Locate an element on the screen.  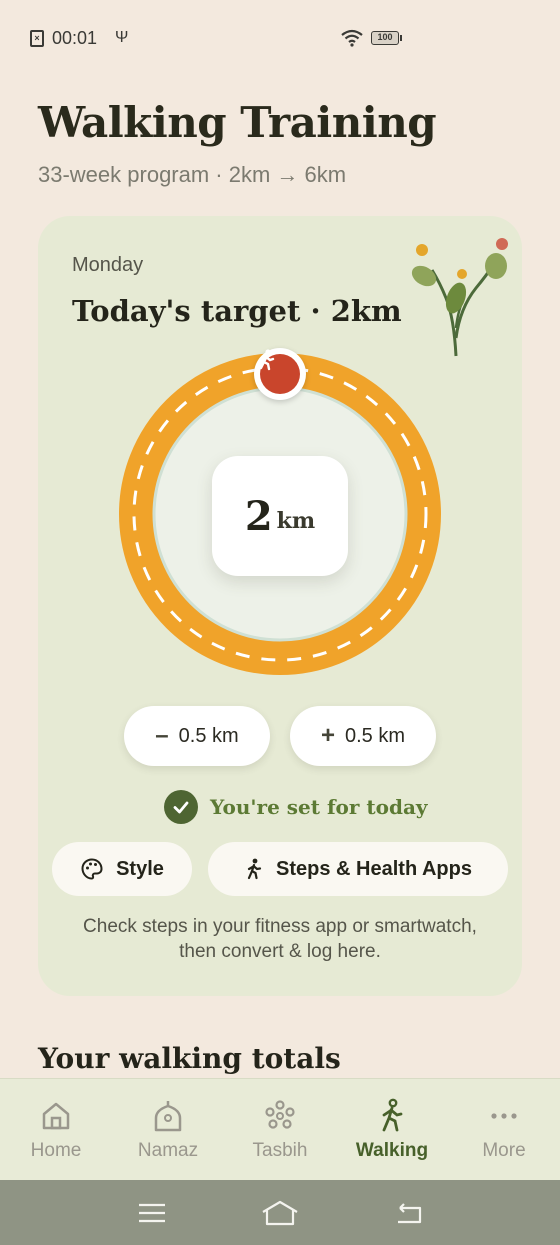
wifi-icon is located at coordinates (352, 38).